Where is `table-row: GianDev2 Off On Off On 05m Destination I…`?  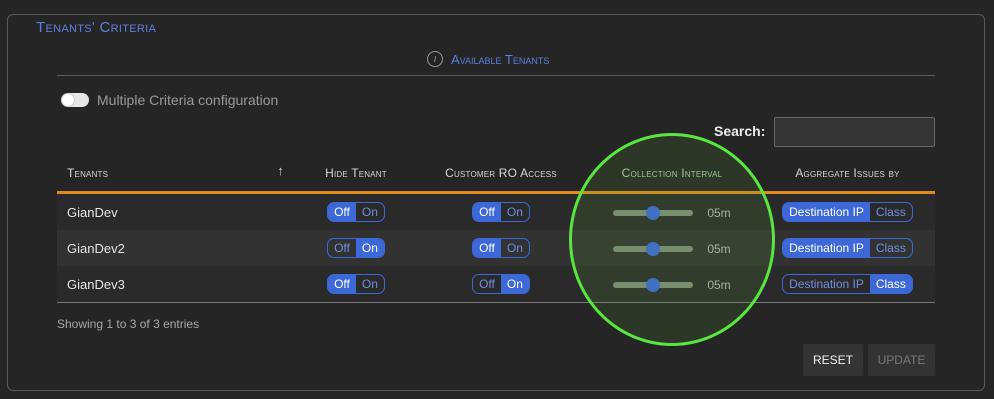 table-row: GianDev2 Off On Off On 05m Destination I… is located at coordinates (496, 248).